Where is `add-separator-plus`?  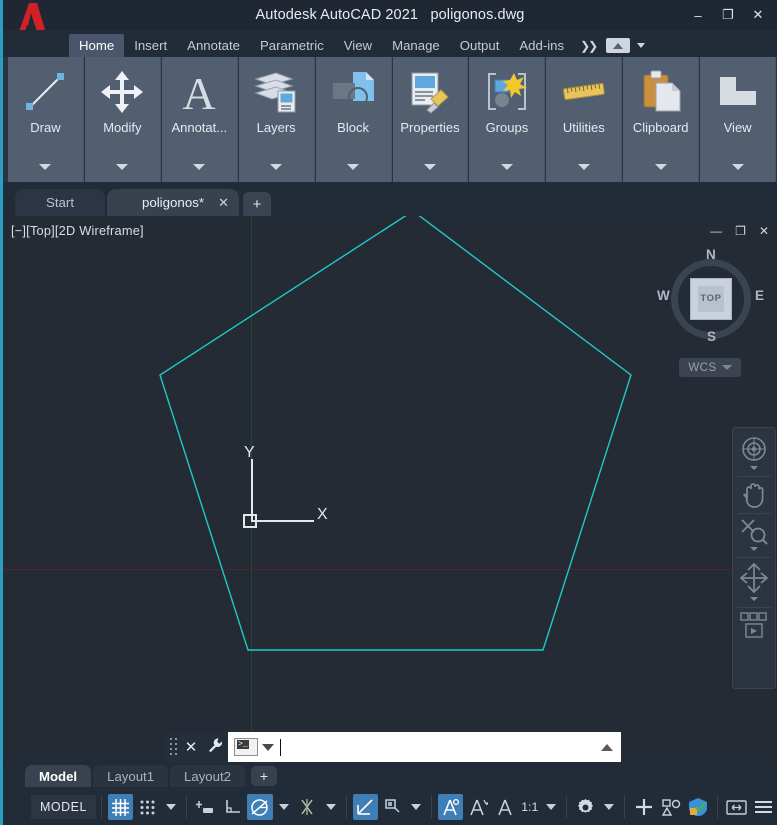
add-separator-plus is located at coordinates (643, 807).